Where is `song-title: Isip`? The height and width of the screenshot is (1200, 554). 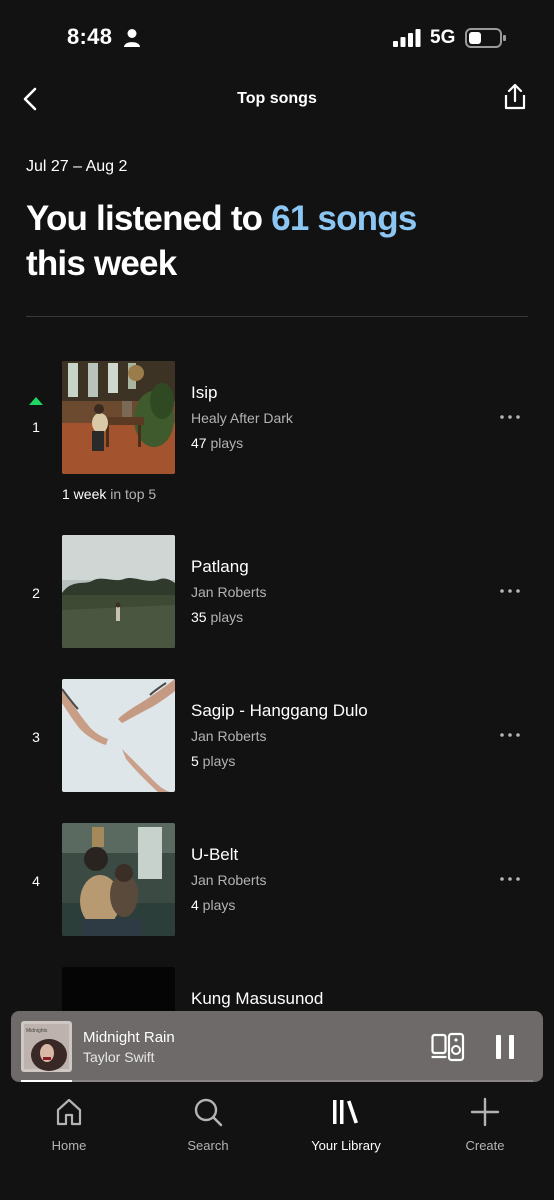
song-title: Isip is located at coordinates (204, 392).